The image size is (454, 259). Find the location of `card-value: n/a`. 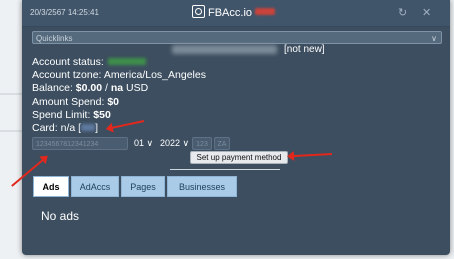

card-value: n/a is located at coordinates (68, 128).